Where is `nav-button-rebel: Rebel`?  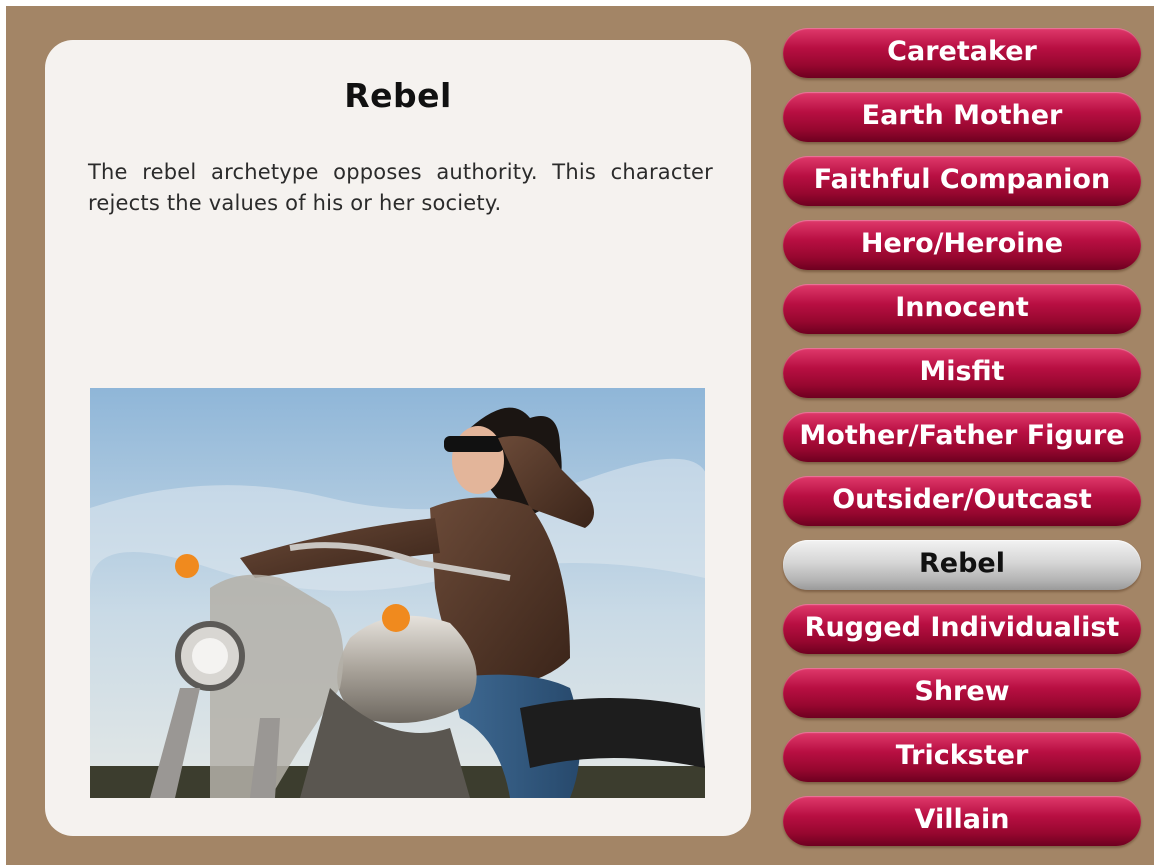
nav-button-rebel: Rebel is located at coordinates (962, 565).